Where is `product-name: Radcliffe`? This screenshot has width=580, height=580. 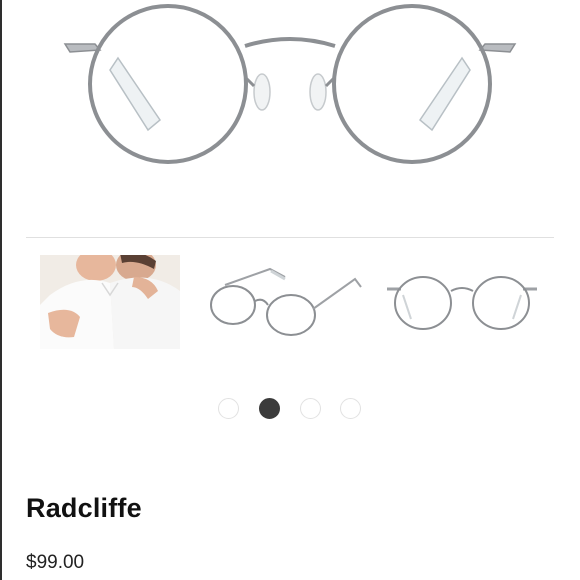 product-name: Radcliffe is located at coordinates (84, 508).